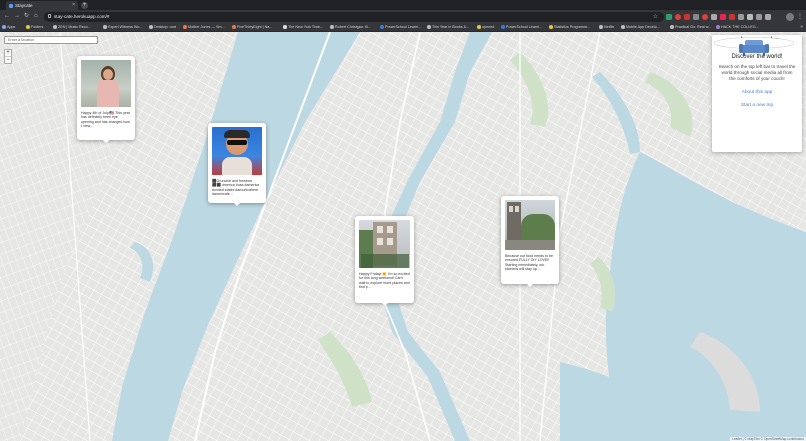 The image size is (806, 441). Describe the element at coordinates (11, 27) in the screenshot. I see `bookmark-label: Apps` at that location.